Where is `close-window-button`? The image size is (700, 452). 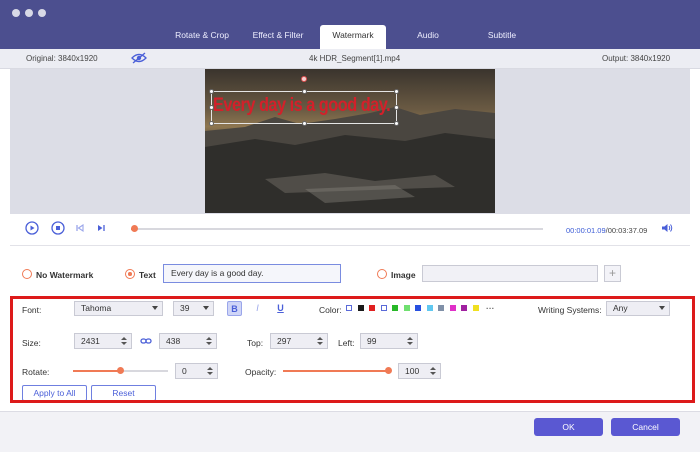 close-window-button is located at coordinates (16, 13).